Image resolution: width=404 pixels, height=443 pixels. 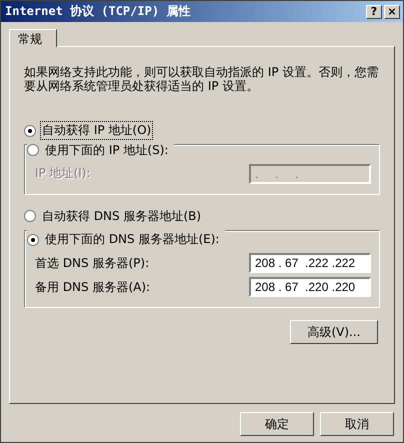 I want to click on ip-address-field: 208 . 67 .222 .222, so click(x=310, y=263).